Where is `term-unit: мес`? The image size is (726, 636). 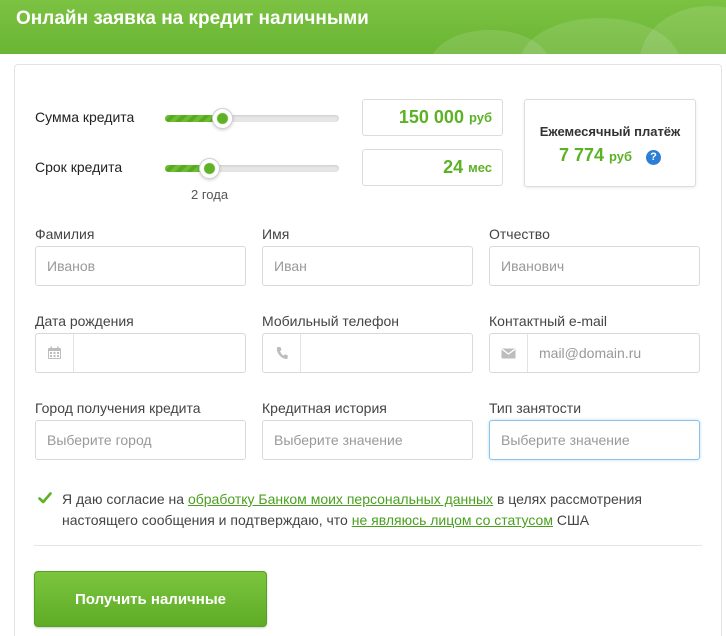
term-unit: мес is located at coordinates (480, 167).